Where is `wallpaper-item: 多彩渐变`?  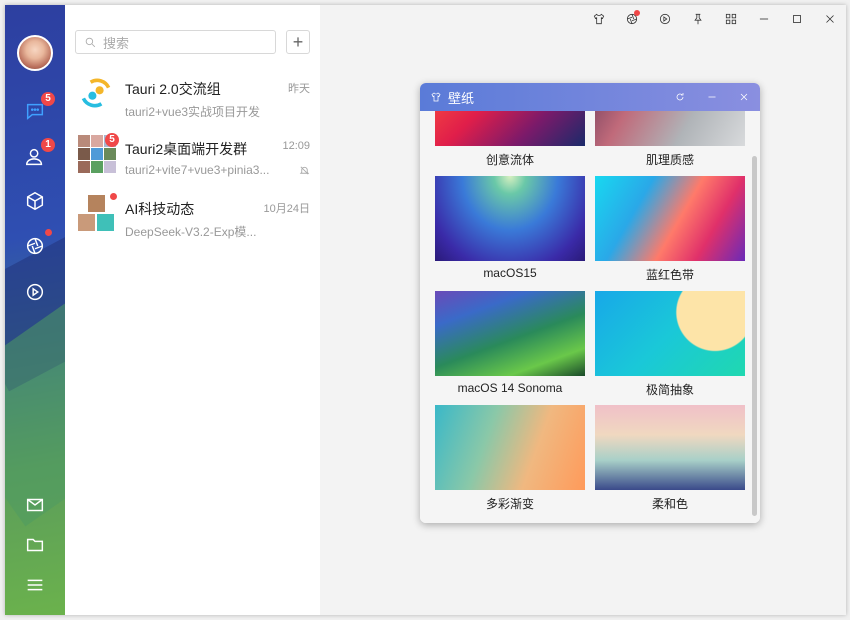 wallpaper-item: 多彩渐变 is located at coordinates (510, 458).